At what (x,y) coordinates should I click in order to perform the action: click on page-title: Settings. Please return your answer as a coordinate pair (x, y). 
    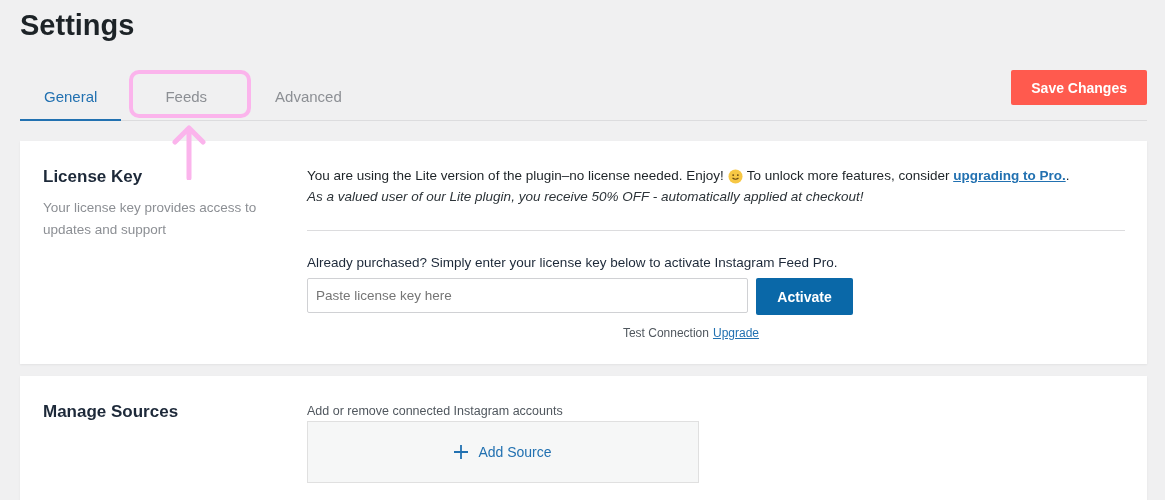
    Looking at the image, I should click on (78, 25).